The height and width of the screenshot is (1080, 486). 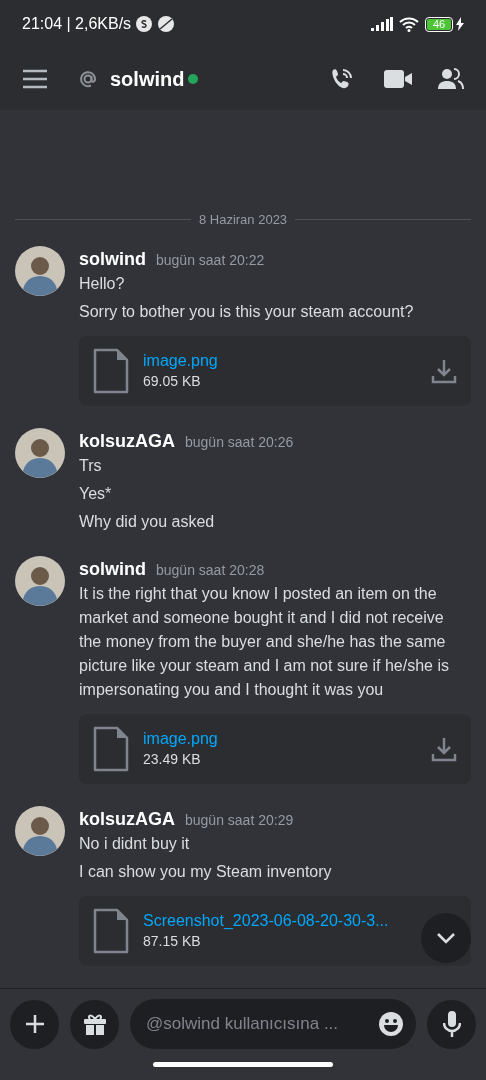 I want to click on battery-level: 46, so click(x=439, y=24).